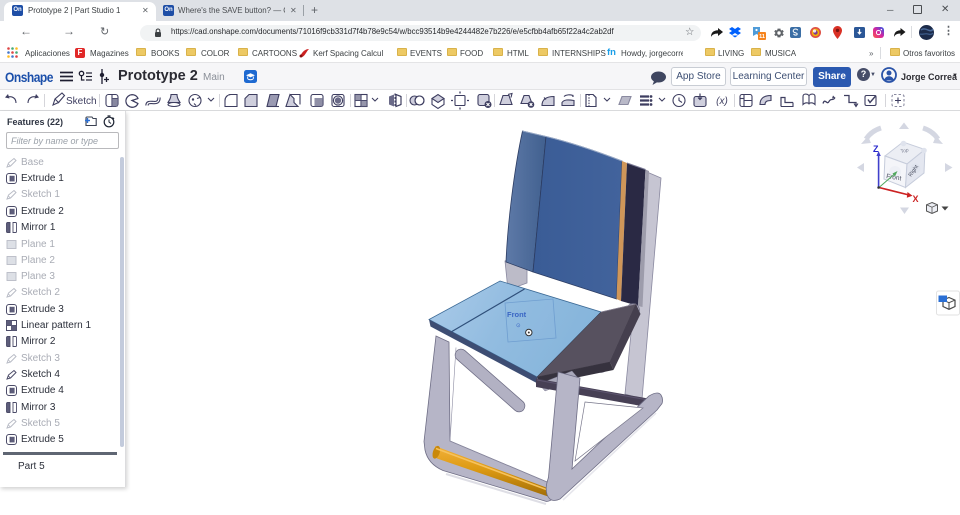 This screenshot has width=960, height=515. I want to click on svg-text: Front, so click(517, 314).